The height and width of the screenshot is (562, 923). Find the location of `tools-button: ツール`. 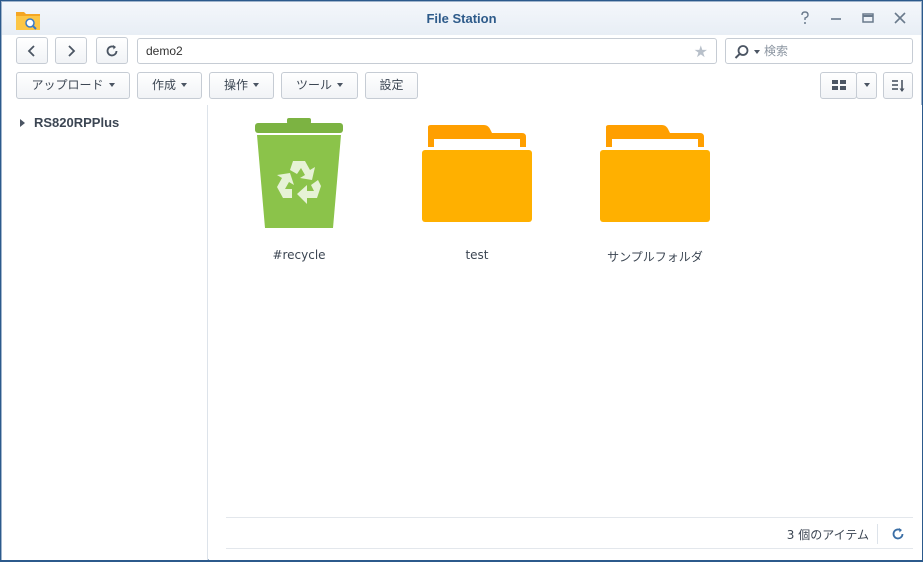

tools-button: ツール is located at coordinates (319, 85).